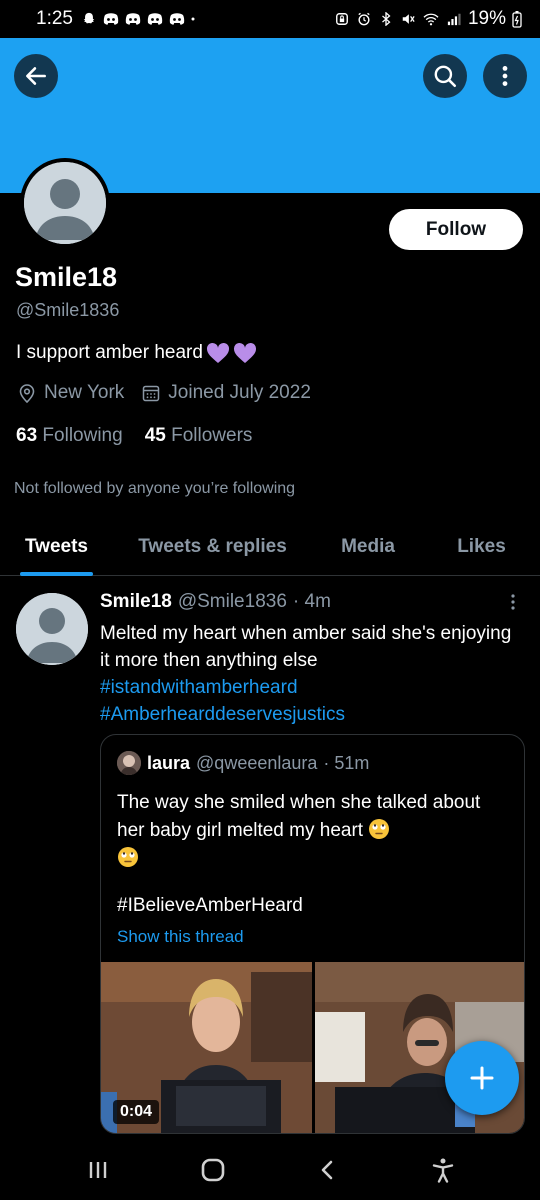 The image size is (540, 1200). Describe the element at coordinates (193, 19) in the screenshot. I see `dot-icon` at that location.